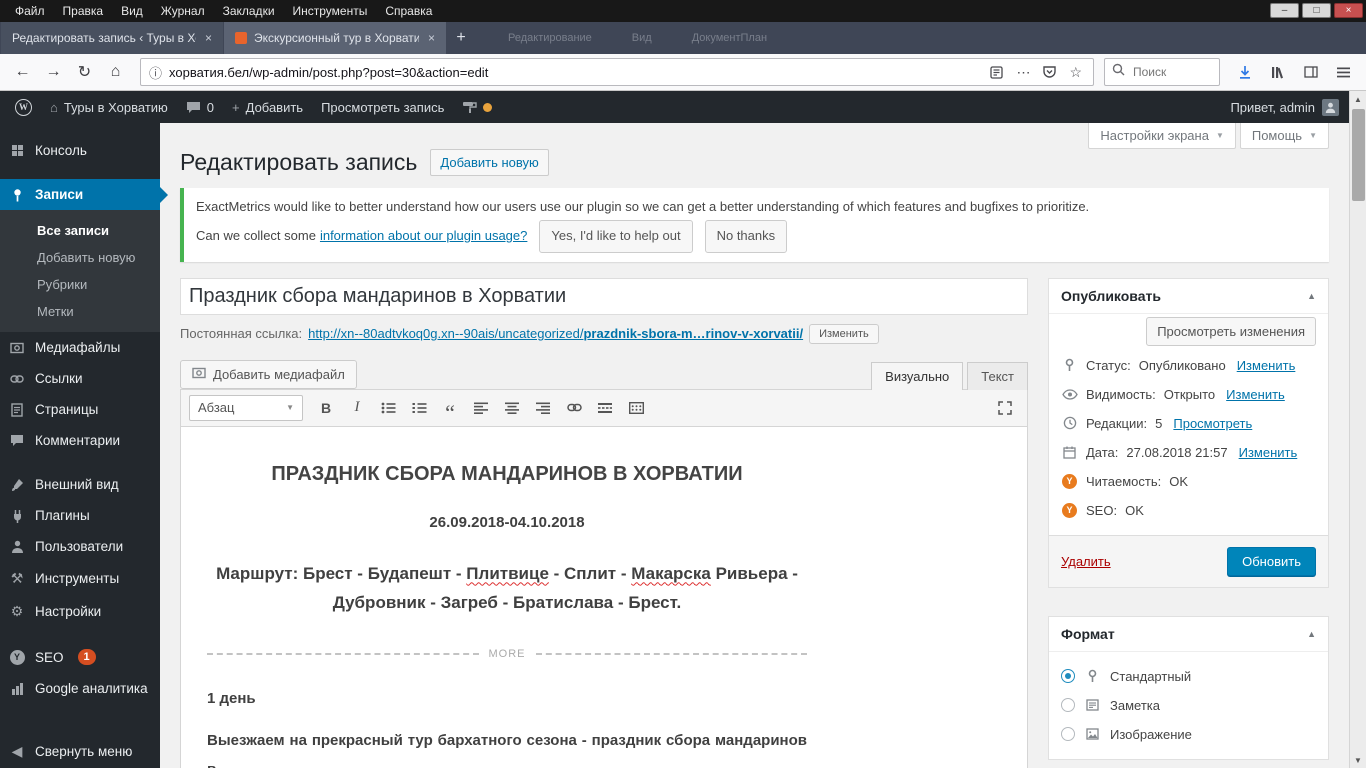 The height and width of the screenshot is (768, 1366). What do you see at coordinates (450, 409) in the screenshot?
I see `blockquote-button: “` at bounding box center [450, 409].